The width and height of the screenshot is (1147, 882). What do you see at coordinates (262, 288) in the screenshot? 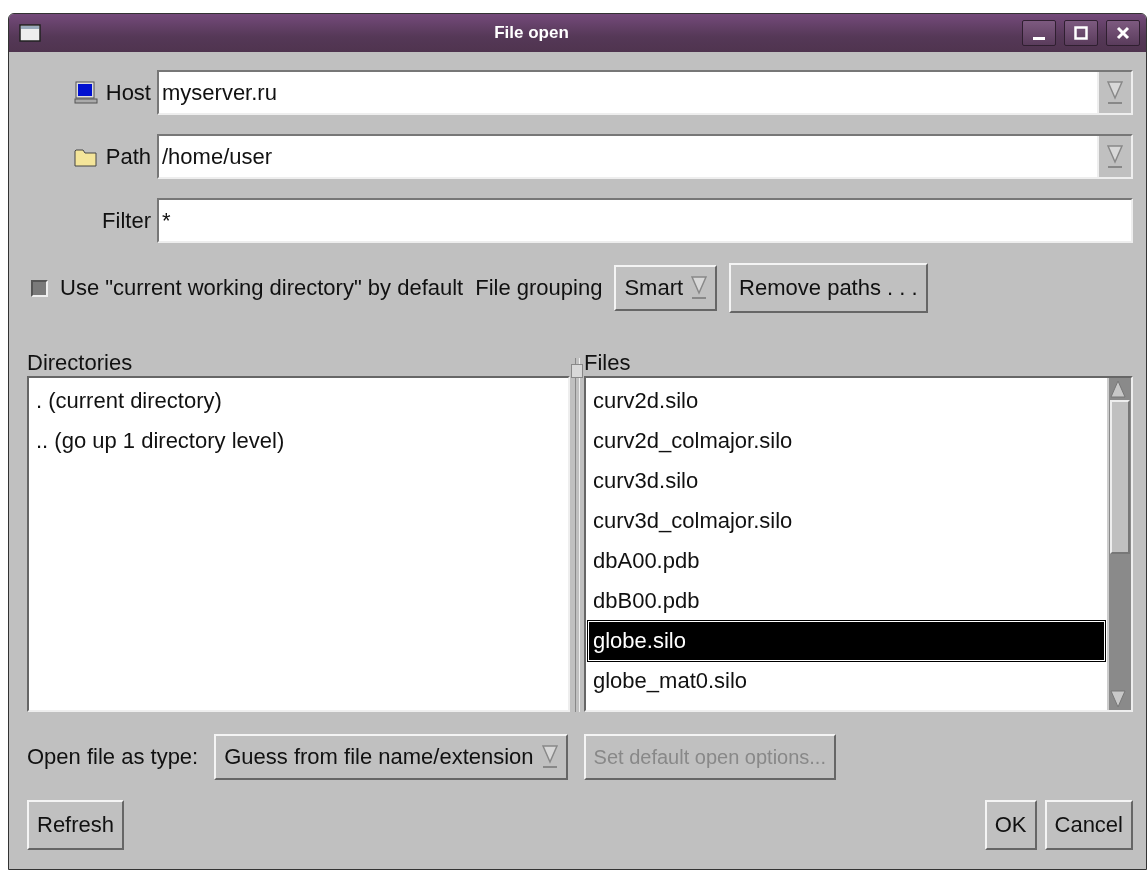
I see `checkbox-label: Use "current working directory" by default` at bounding box center [262, 288].